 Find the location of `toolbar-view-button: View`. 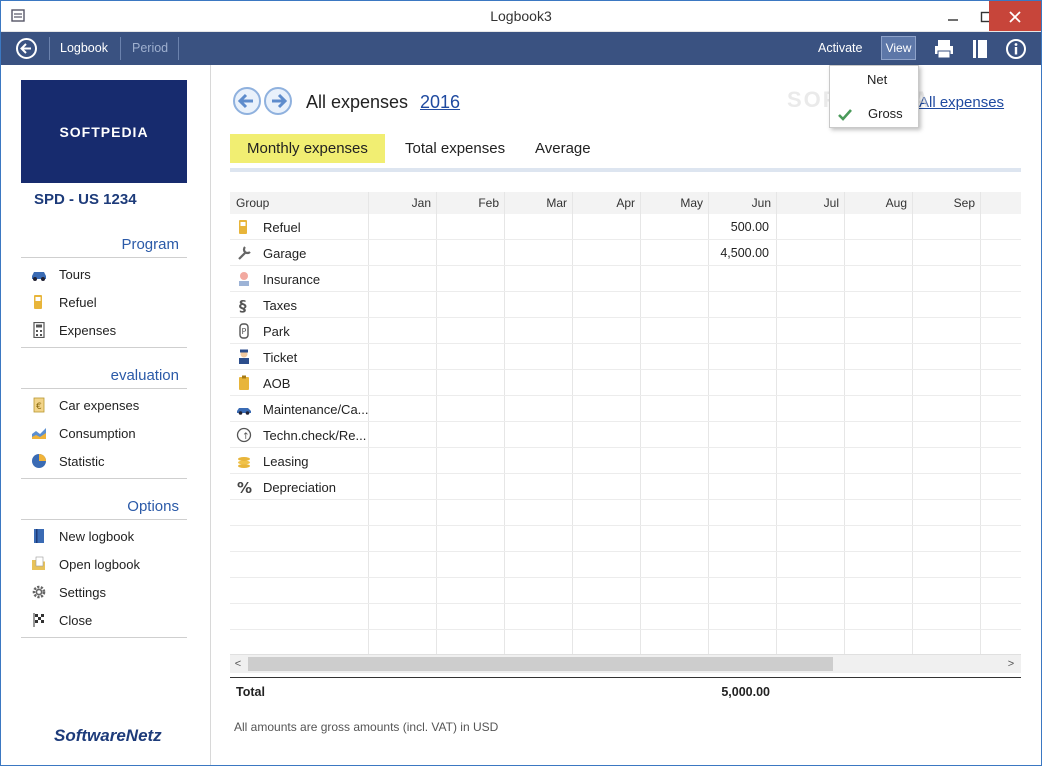

toolbar-view-button: View is located at coordinates (898, 48).